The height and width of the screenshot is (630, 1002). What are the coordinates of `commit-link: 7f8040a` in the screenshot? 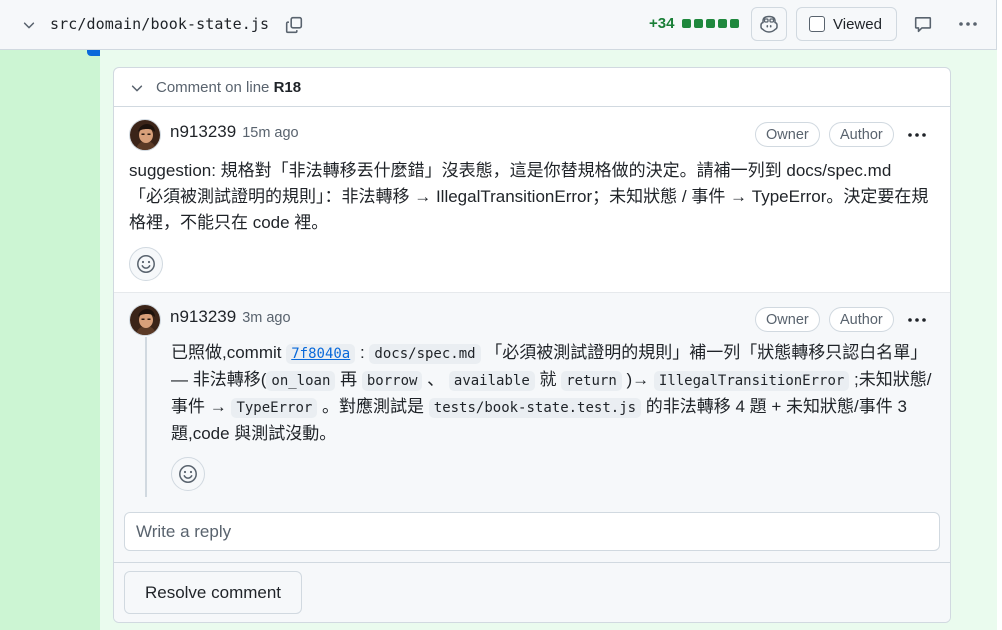 It's located at (321, 354).